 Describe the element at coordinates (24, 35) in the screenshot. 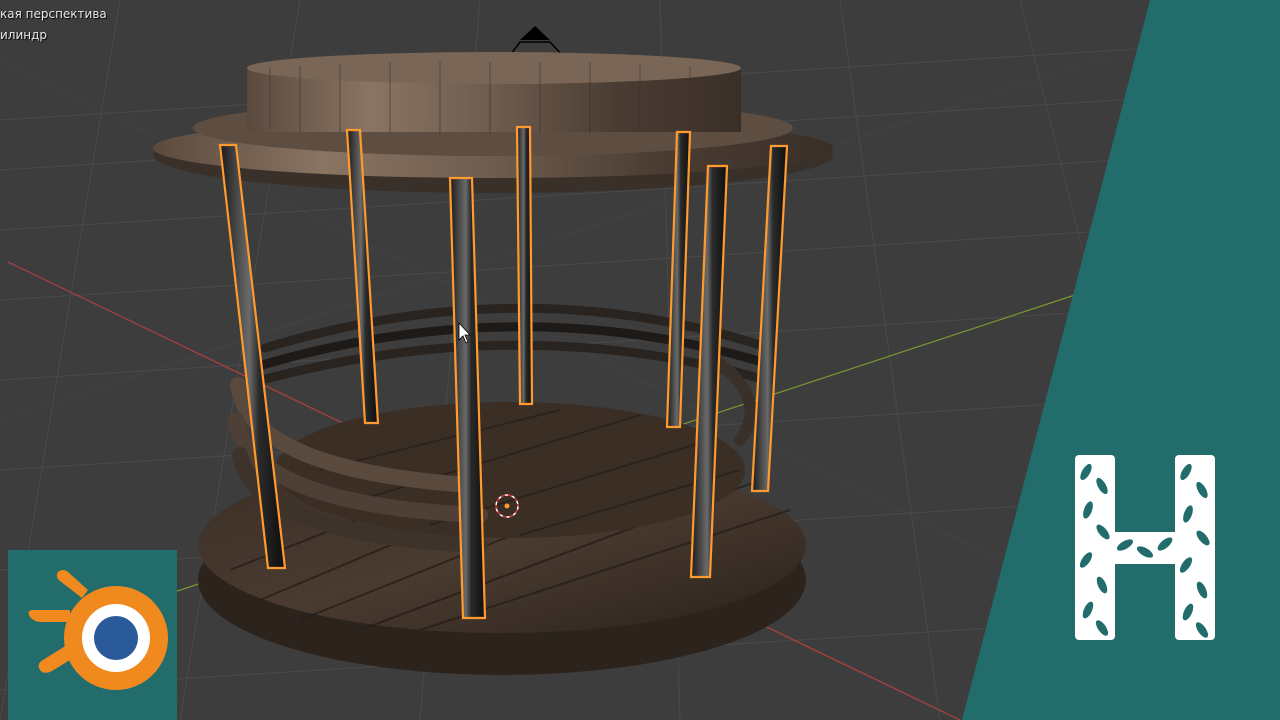

I see `active-object-label: илиндр` at that location.